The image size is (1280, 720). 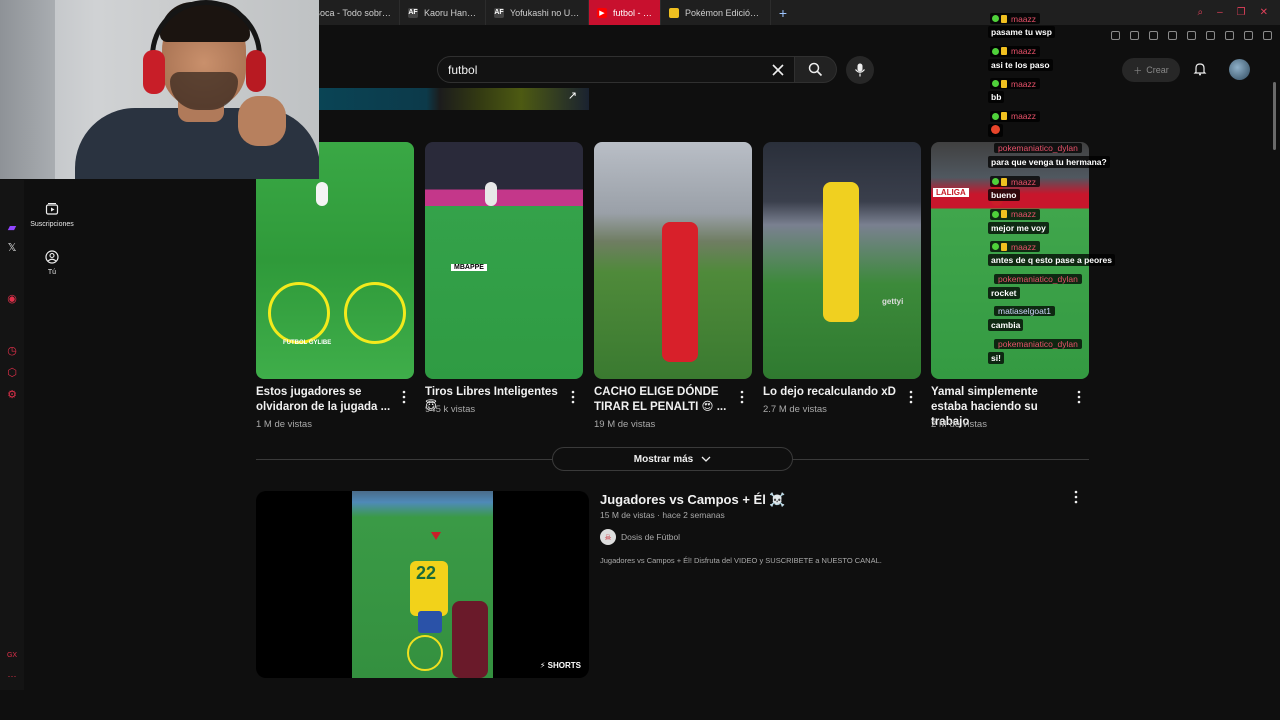 I want to click on previous-result-thumbnail: ↗, so click(x=453, y=99).